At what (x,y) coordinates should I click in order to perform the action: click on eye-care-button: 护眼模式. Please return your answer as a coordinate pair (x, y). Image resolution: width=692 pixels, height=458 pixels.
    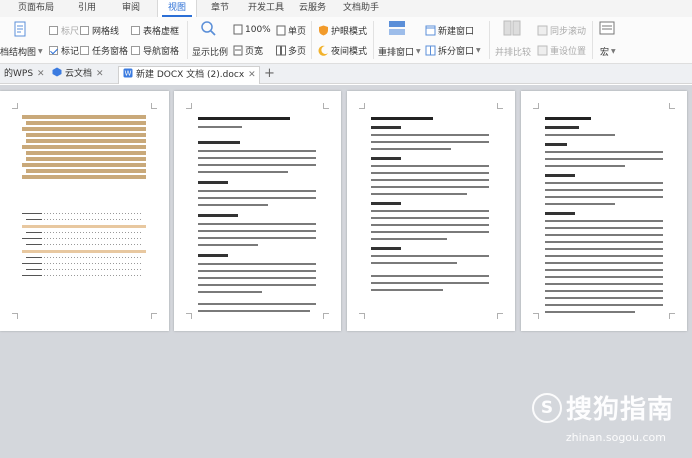
    Looking at the image, I should click on (342, 30).